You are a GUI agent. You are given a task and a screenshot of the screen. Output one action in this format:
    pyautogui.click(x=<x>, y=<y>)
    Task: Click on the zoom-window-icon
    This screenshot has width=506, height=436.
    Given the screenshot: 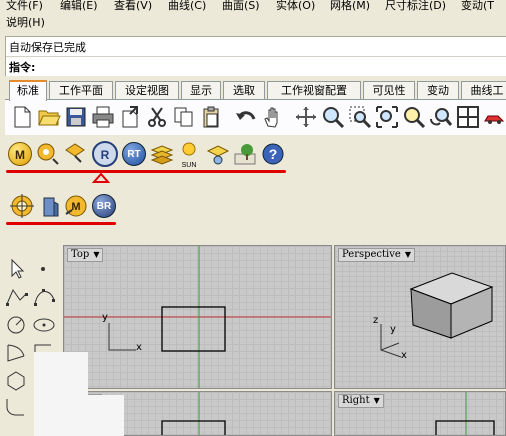 What is the action you would take?
    pyautogui.click(x=360, y=117)
    